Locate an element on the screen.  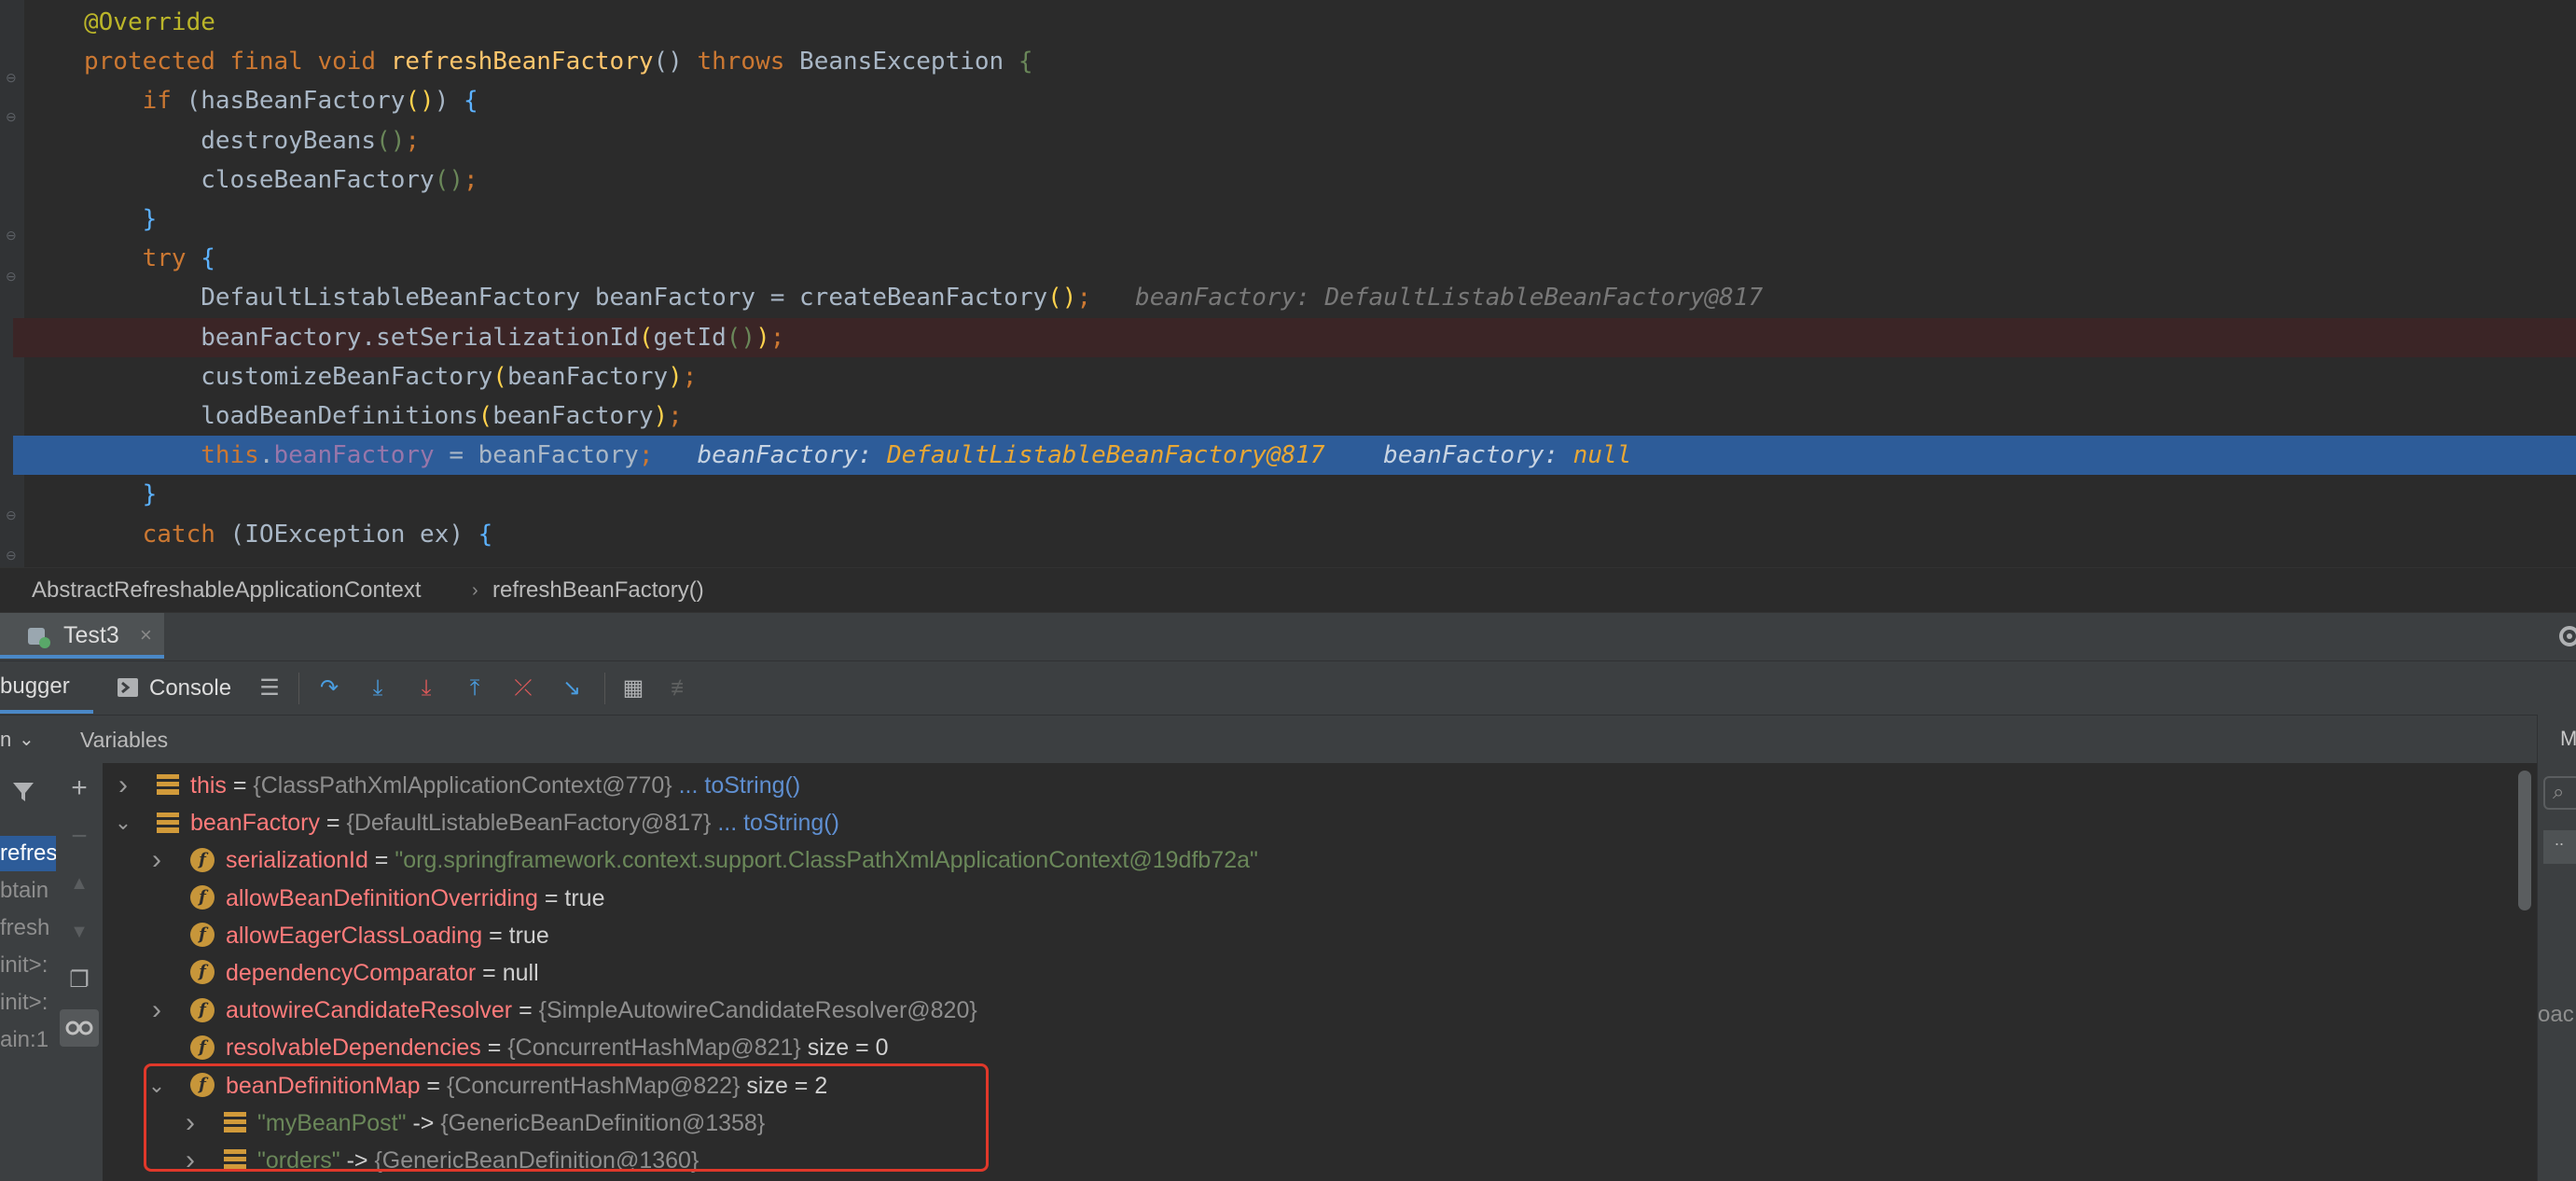
code-line-text: catch (IOException ex) { is located at coordinates (288, 534).